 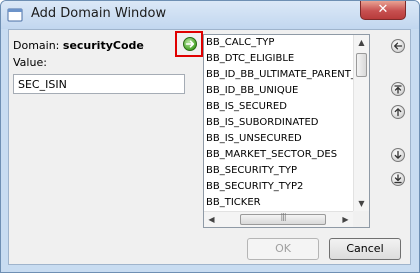 I want to click on close-icon: ✕, so click(x=383, y=9).